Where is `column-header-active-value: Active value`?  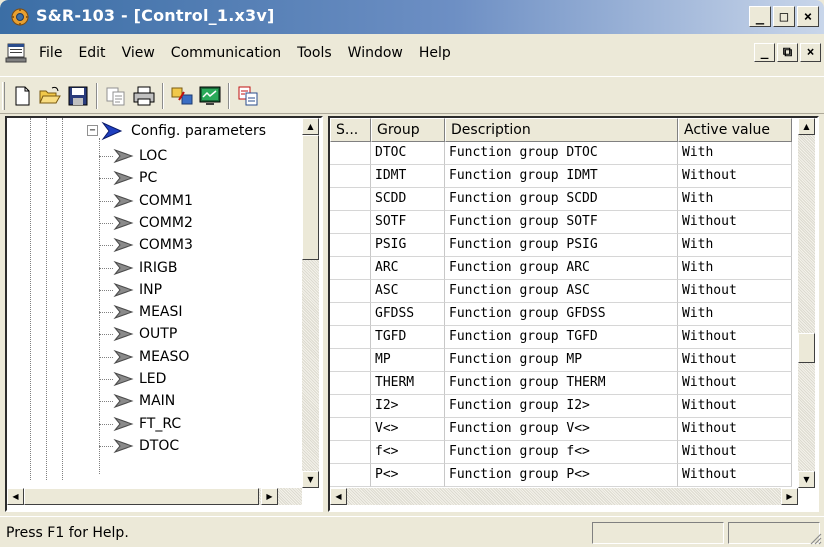 column-header-active-value: Active value is located at coordinates (735, 130).